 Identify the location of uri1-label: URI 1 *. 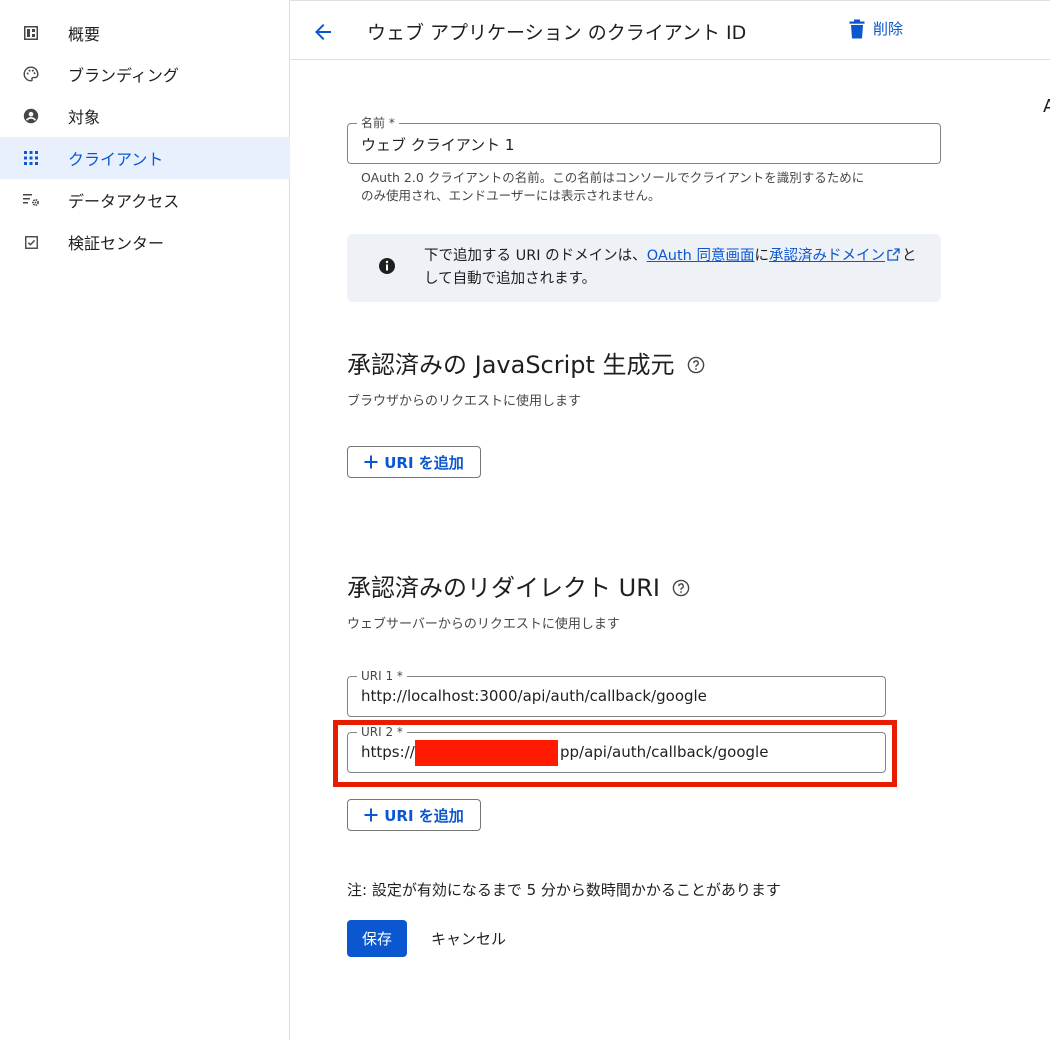
(382, 676).